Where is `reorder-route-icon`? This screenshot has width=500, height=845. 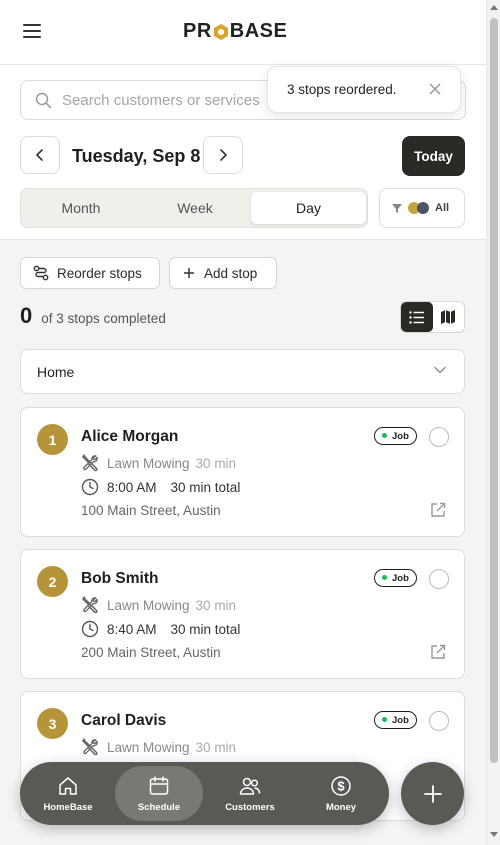 reorder-route-icon is located at coordinates (41, 273).